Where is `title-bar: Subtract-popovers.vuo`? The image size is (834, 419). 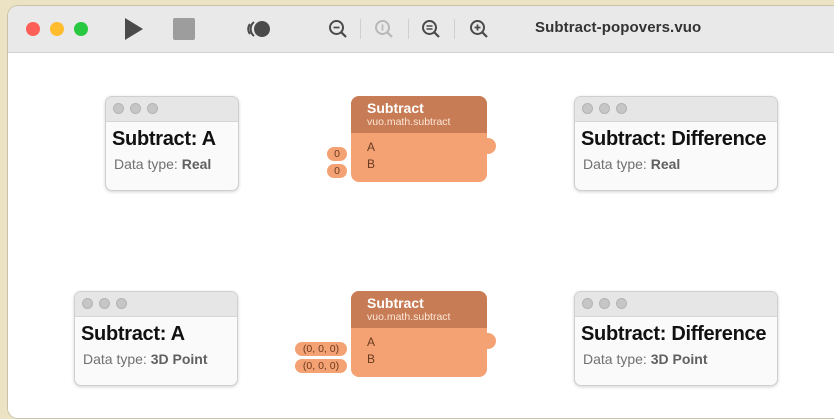
title-bar: Subtract-popovers.vuo is located at coordinates (421, 29).